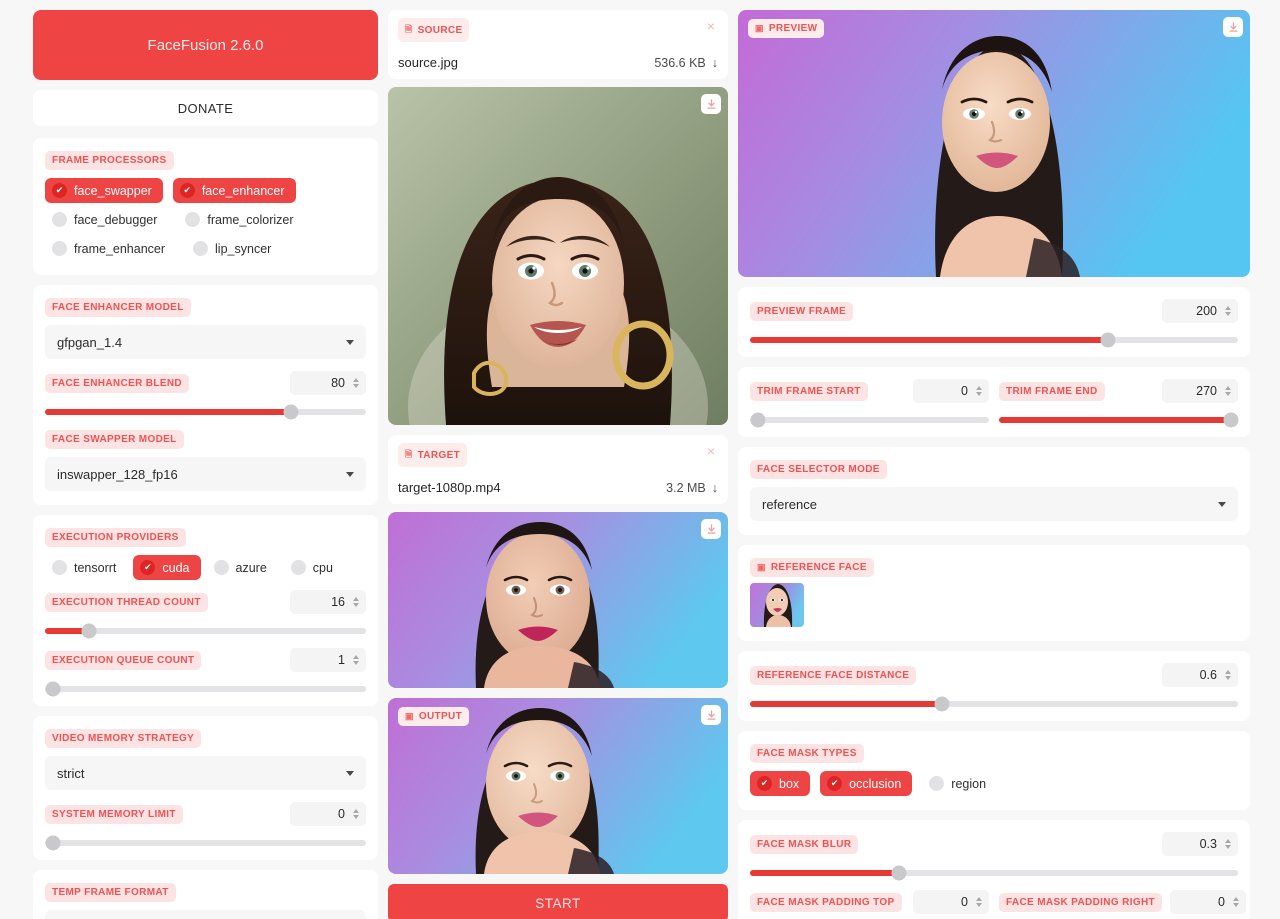 Image resolution: width=1280 pixels, height=919 pixels. What do you see at coordinates (711, 26) in the screenshot?
I see `source-close-button: ×` at bounding box center [711, 26].